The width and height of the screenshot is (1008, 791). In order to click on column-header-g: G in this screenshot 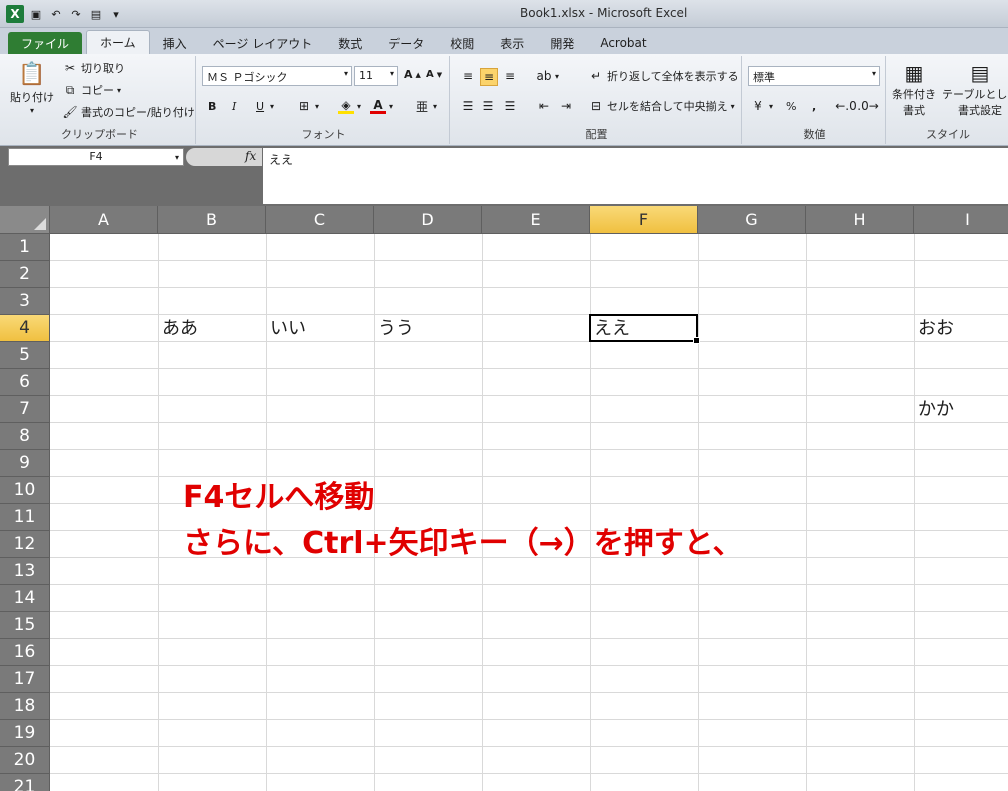, I will do `click(752, 220)`.